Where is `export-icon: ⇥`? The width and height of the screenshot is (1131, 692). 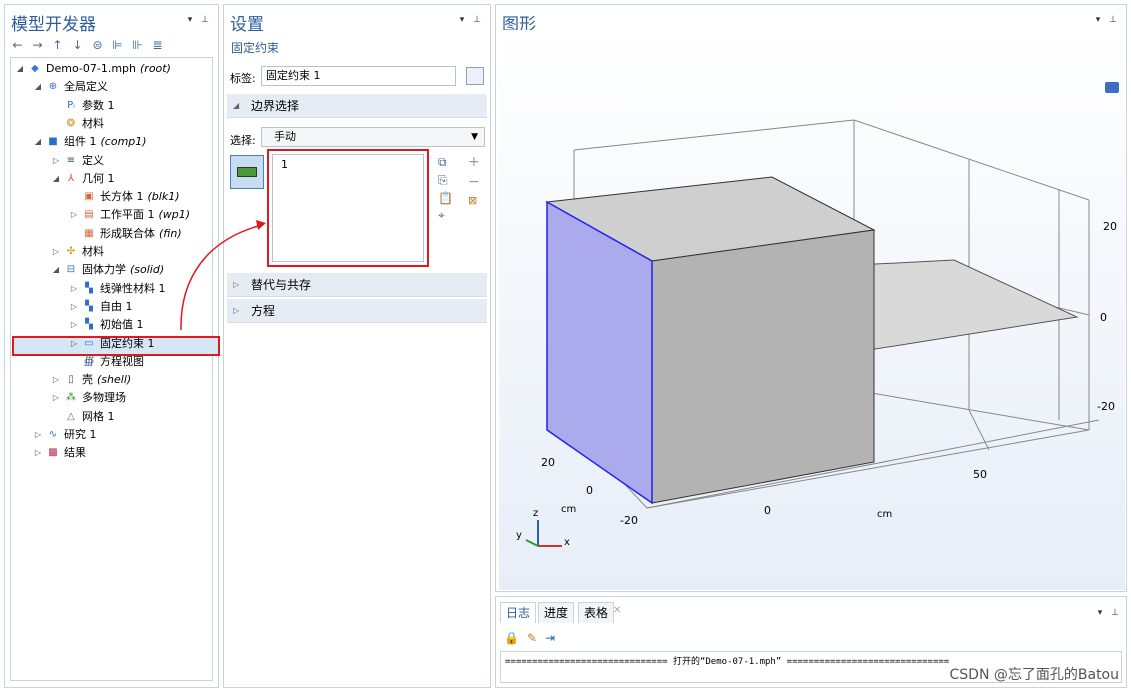 export-icon: ⇥ is located at coordinates (550, 638).